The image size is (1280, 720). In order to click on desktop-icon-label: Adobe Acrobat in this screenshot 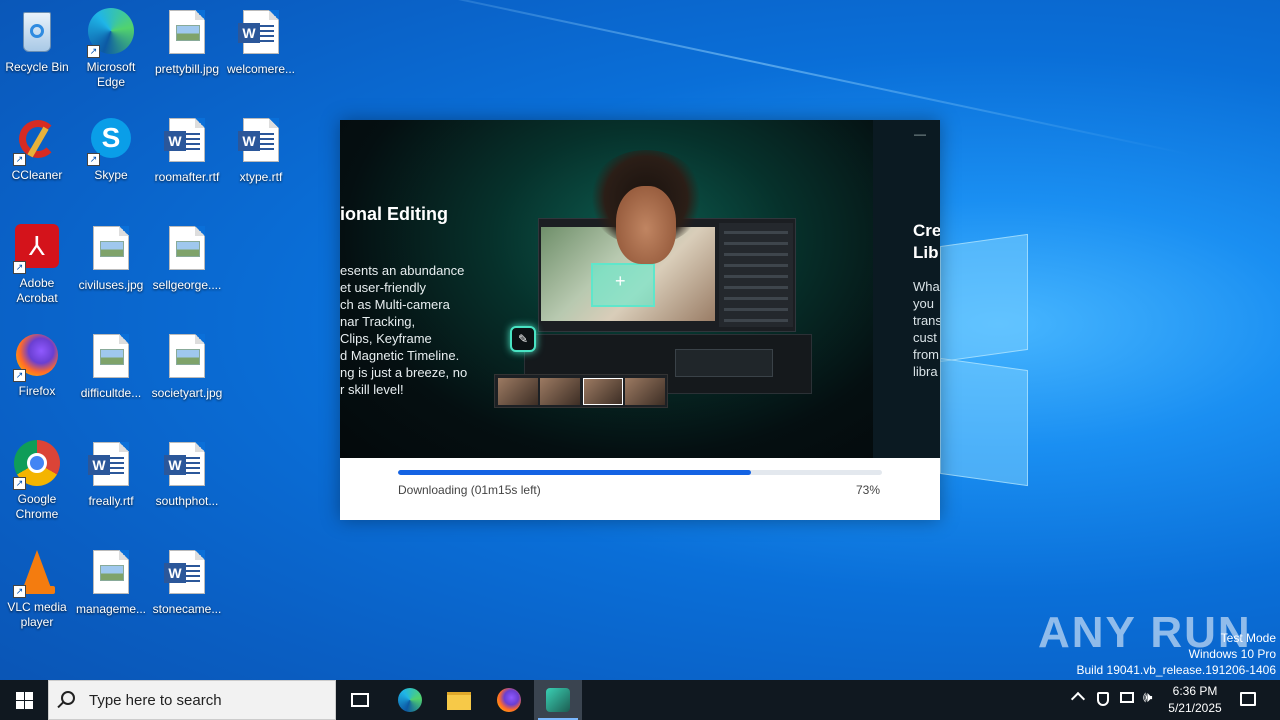, I will do `click(37, 290)`.